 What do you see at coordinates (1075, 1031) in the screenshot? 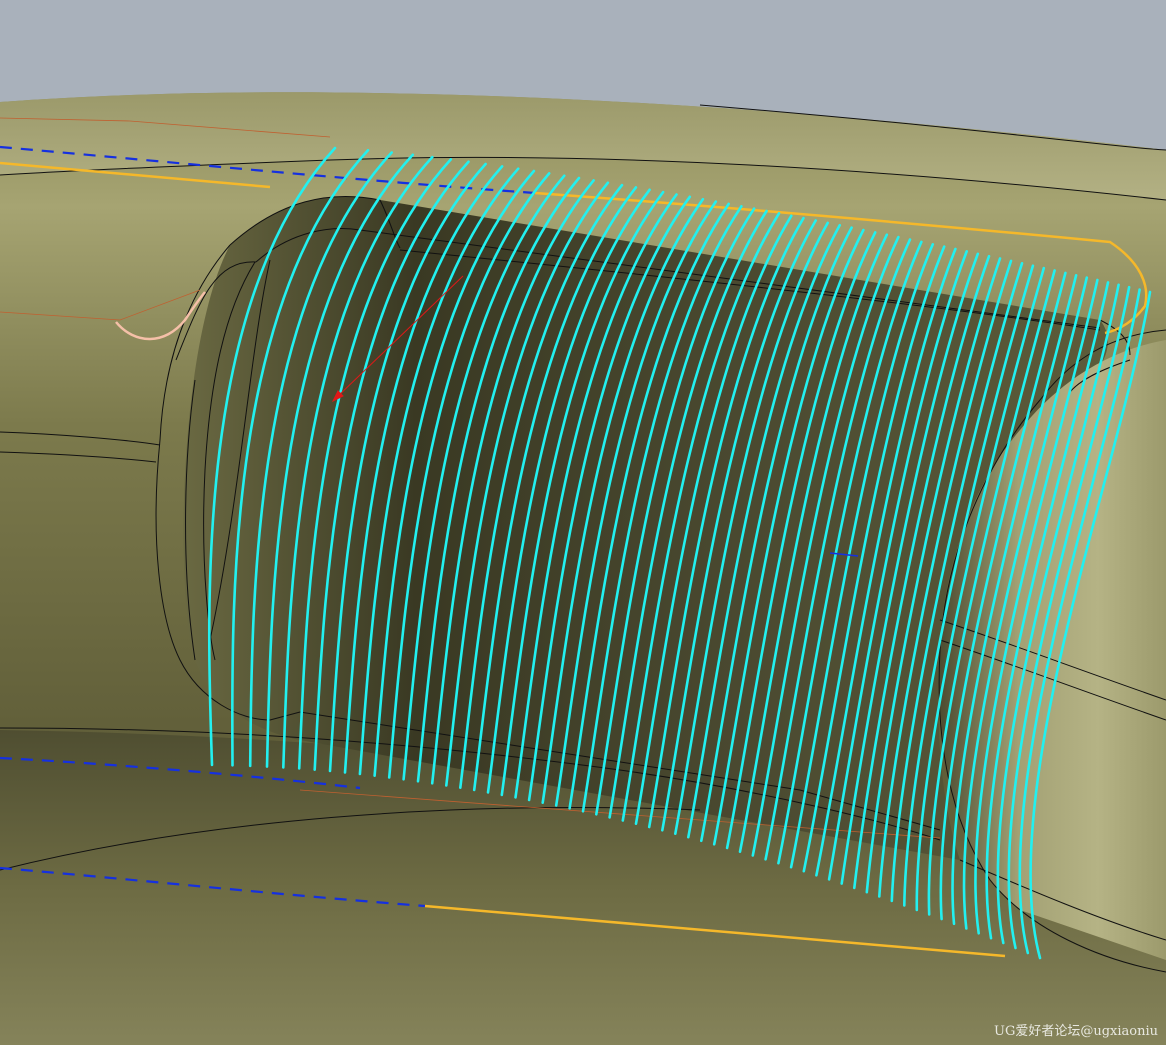
I see `watermark-text: UG爱好者论坛@ugxiaoniu` at bounding box center [1075, 1031].